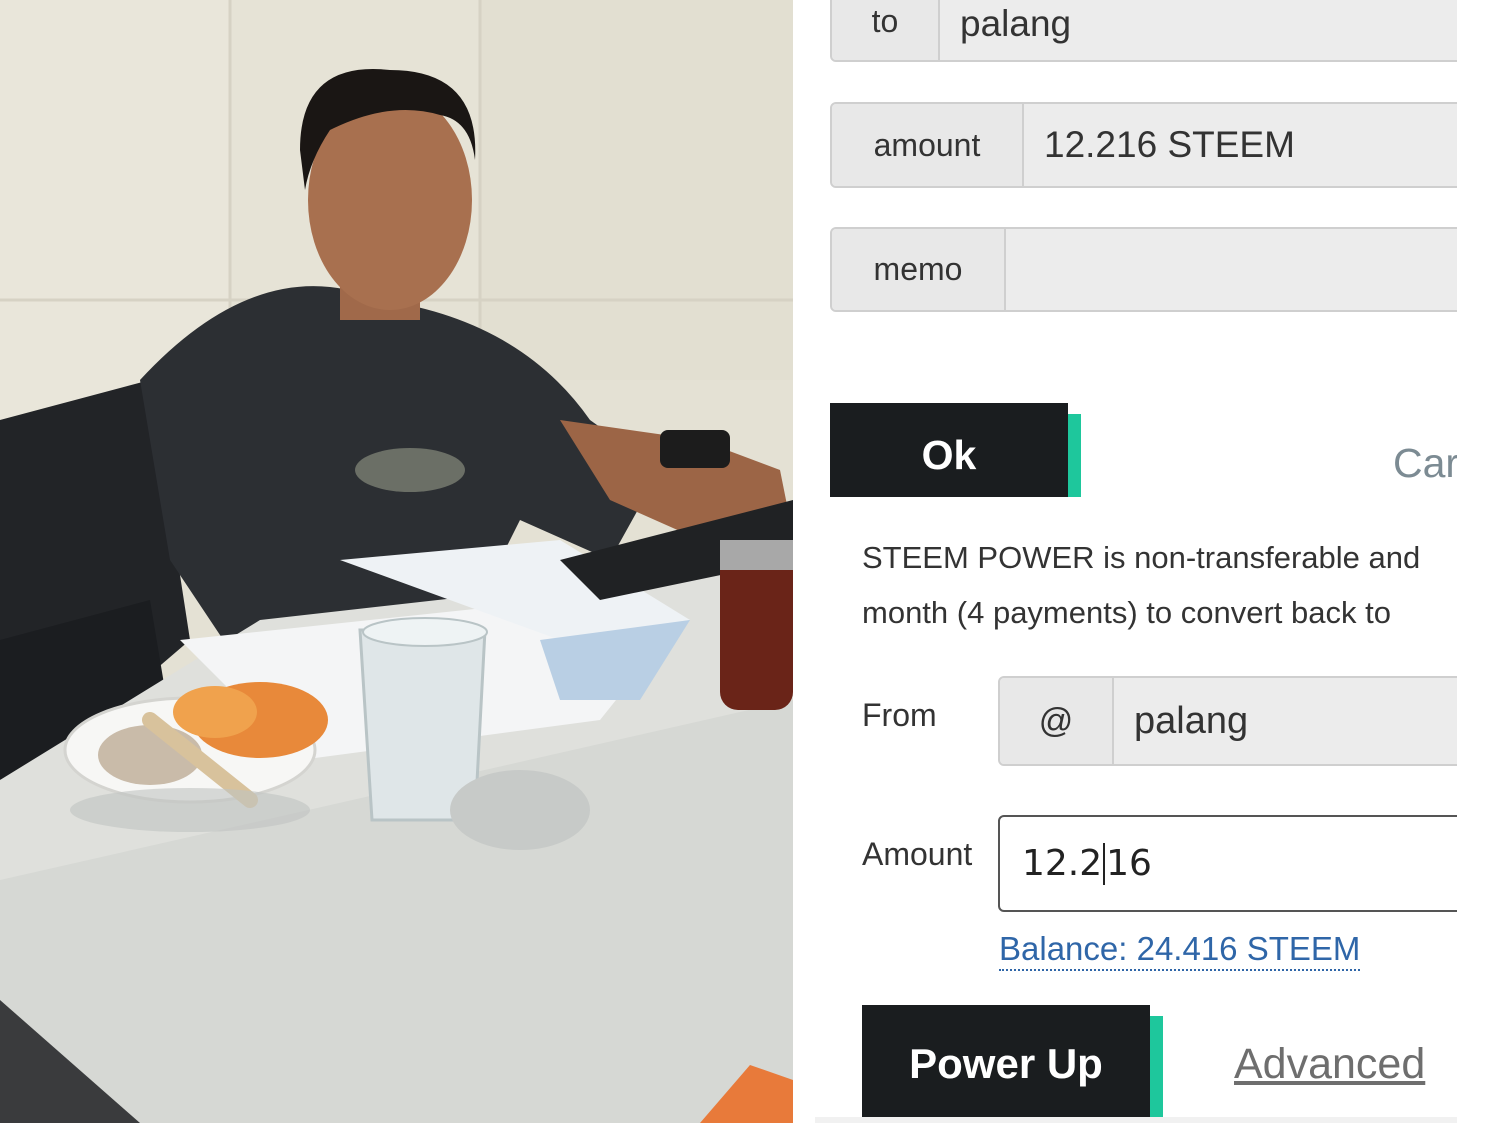 This screenshot has height=1123, width=1498. I want to click on ok-button: Ok, so click(949, 450).